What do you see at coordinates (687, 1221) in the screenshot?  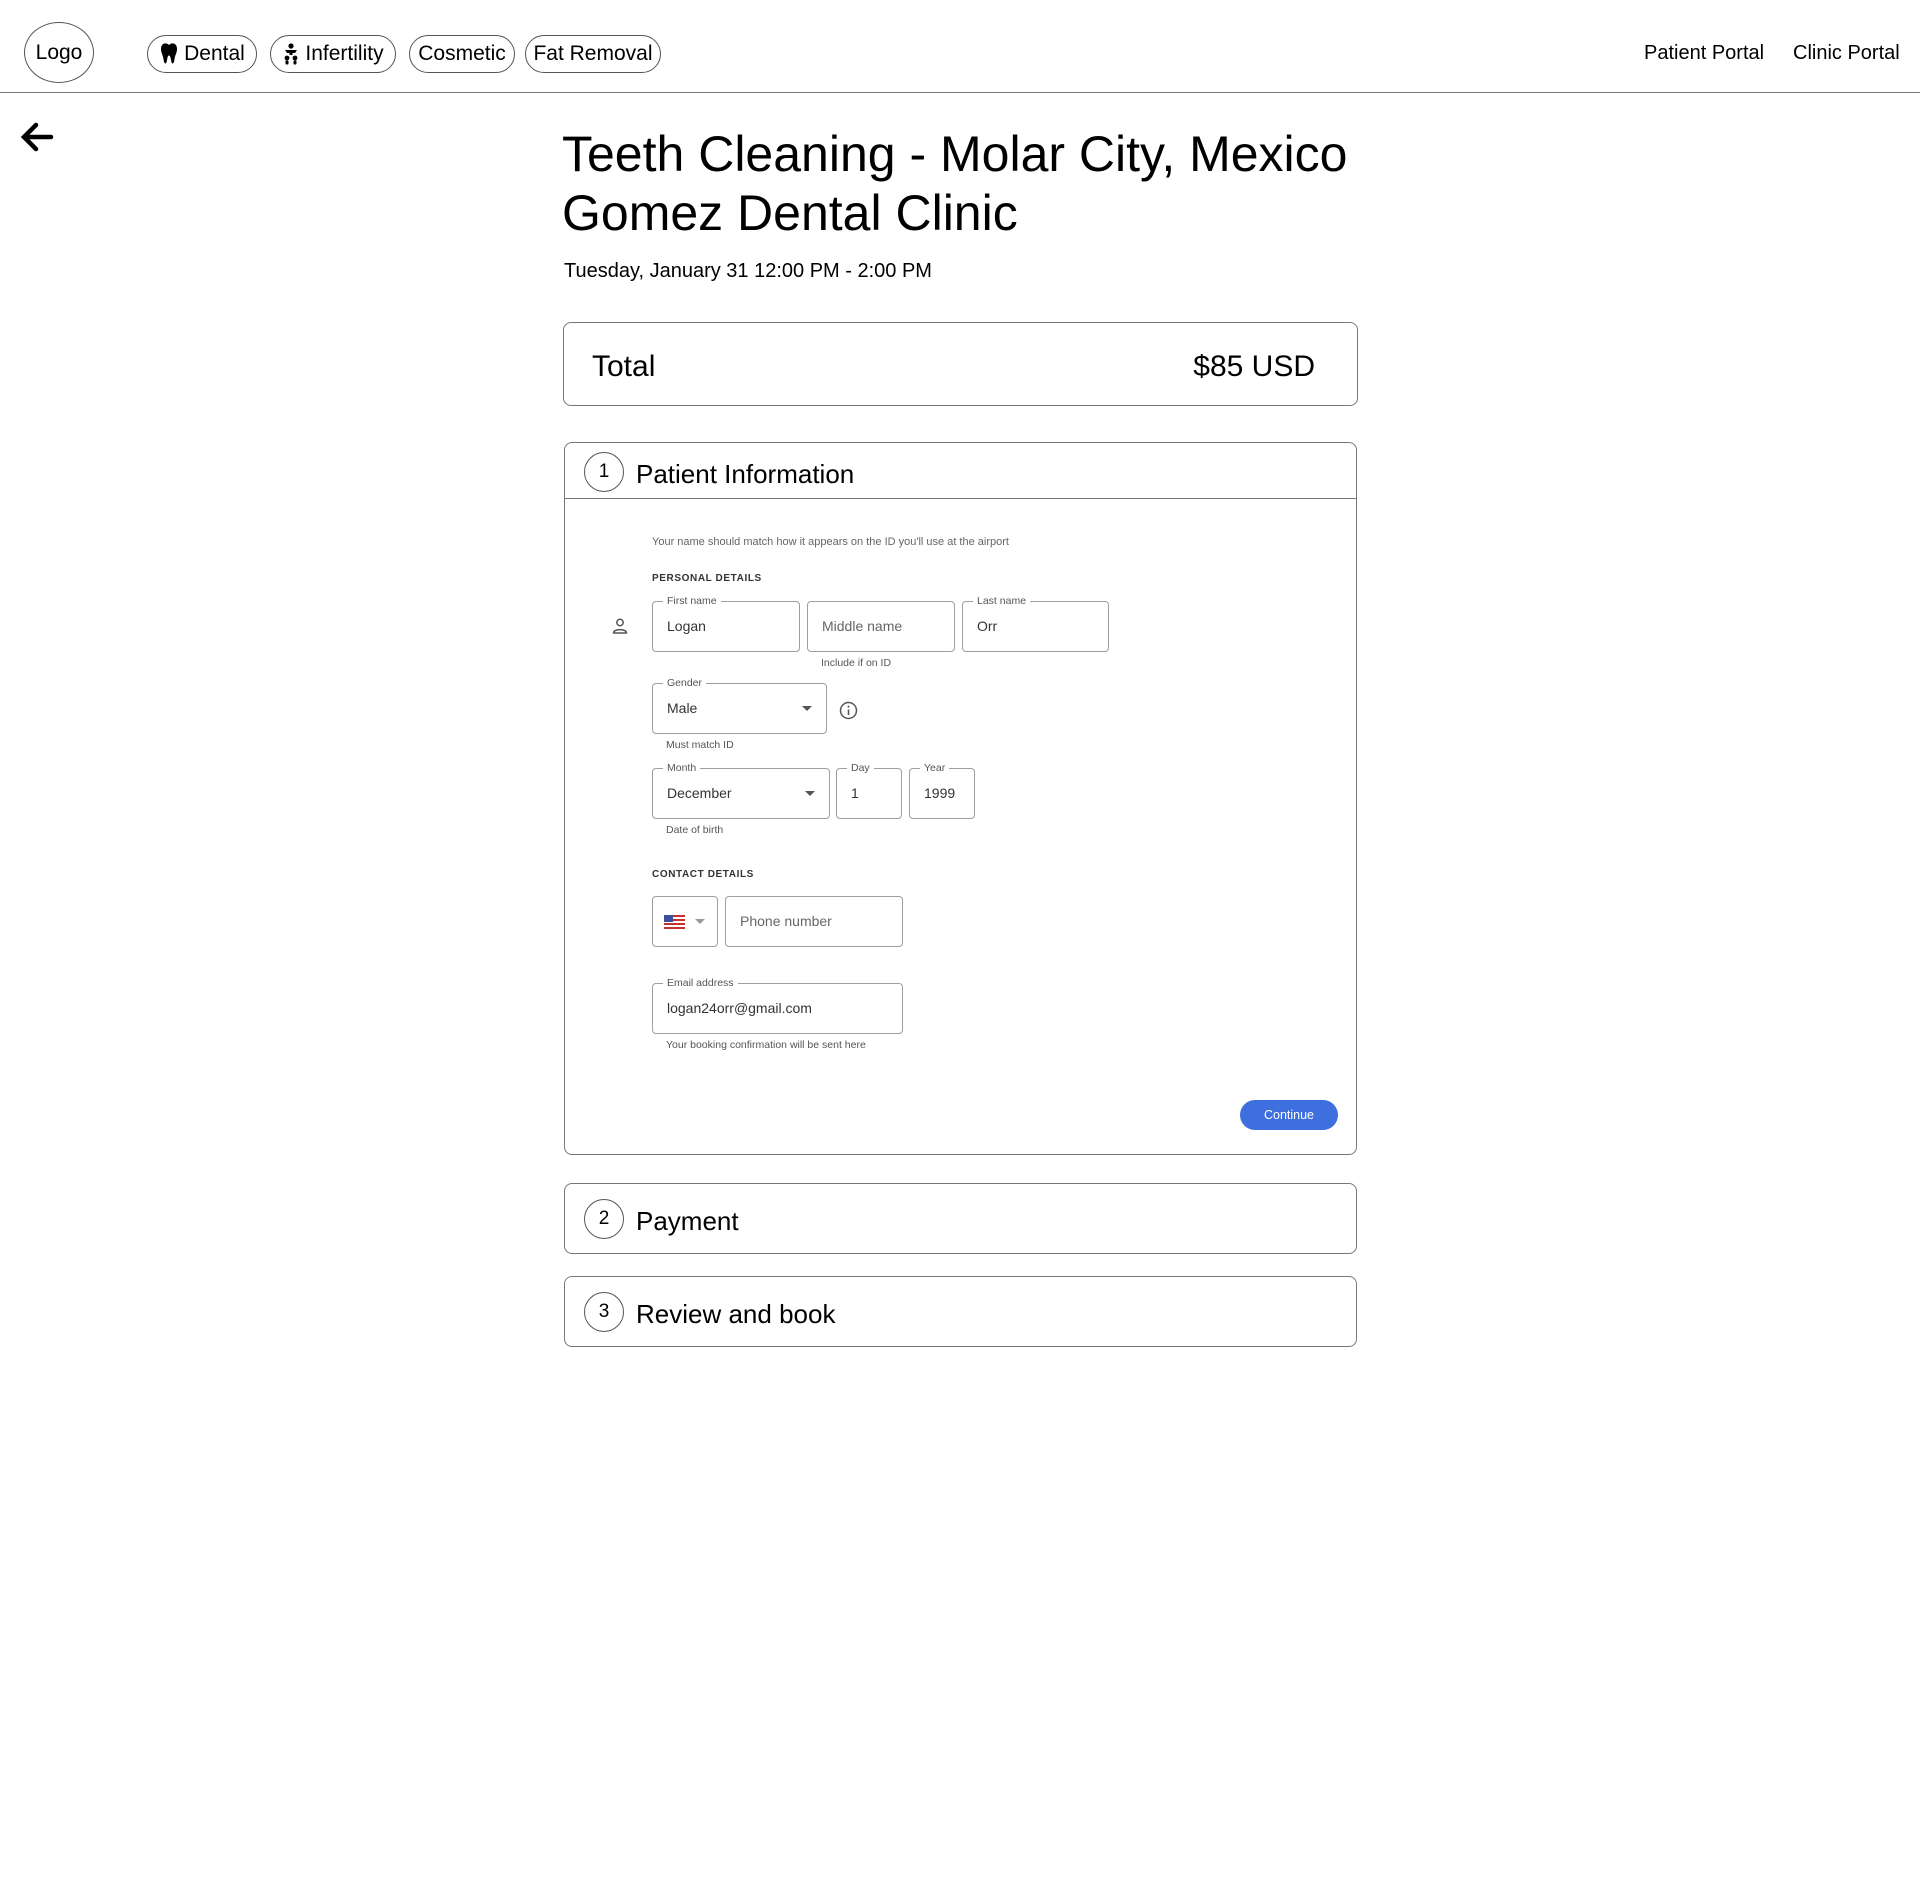 I see `step-title: Payment` at bounding box center [687, 1221].